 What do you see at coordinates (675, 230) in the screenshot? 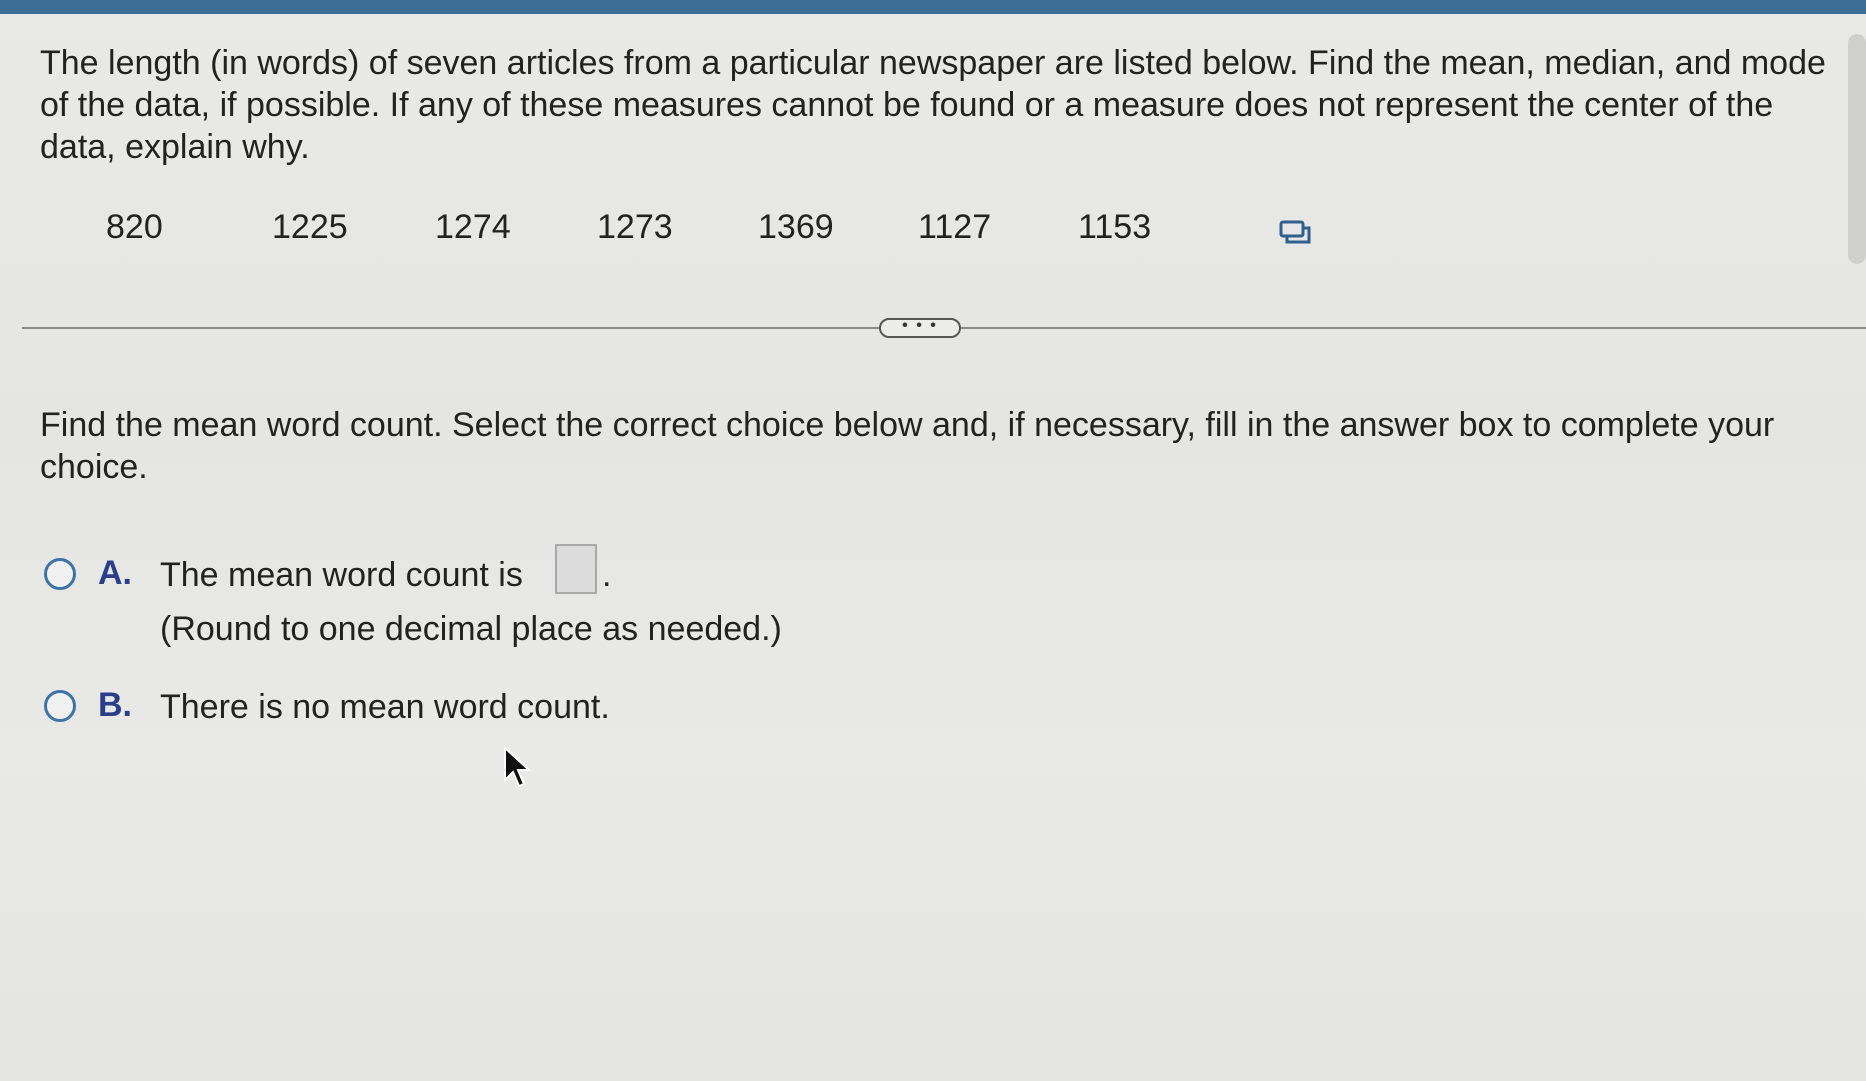
I see `data-values-row: 820 1225 1274 1273 1369 1127 1153` at bounding box center [675, 230].